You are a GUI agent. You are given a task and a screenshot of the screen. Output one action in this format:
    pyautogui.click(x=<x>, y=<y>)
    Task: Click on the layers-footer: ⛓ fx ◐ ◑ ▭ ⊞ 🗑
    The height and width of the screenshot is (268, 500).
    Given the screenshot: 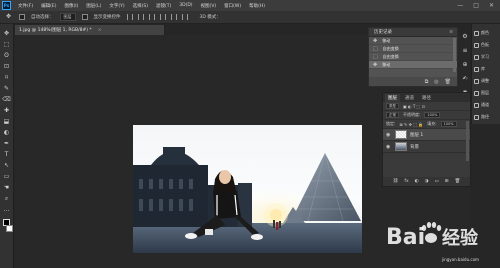 What is the action you would take?
    pyautogui.click(x=426, y=181)
    